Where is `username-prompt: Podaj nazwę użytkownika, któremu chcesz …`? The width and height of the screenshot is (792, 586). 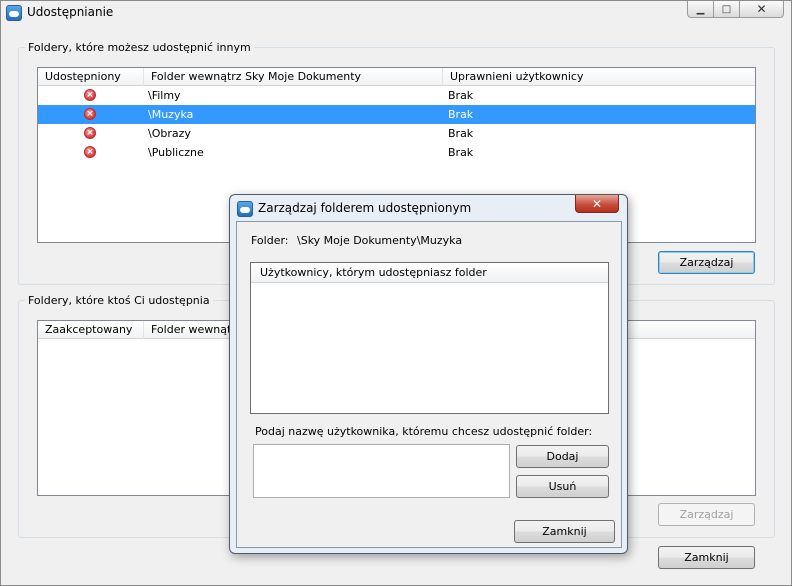 username-prompt: Podaj nazwę użytkownika, któremu chcesz … is located at coordinates (424, 431).